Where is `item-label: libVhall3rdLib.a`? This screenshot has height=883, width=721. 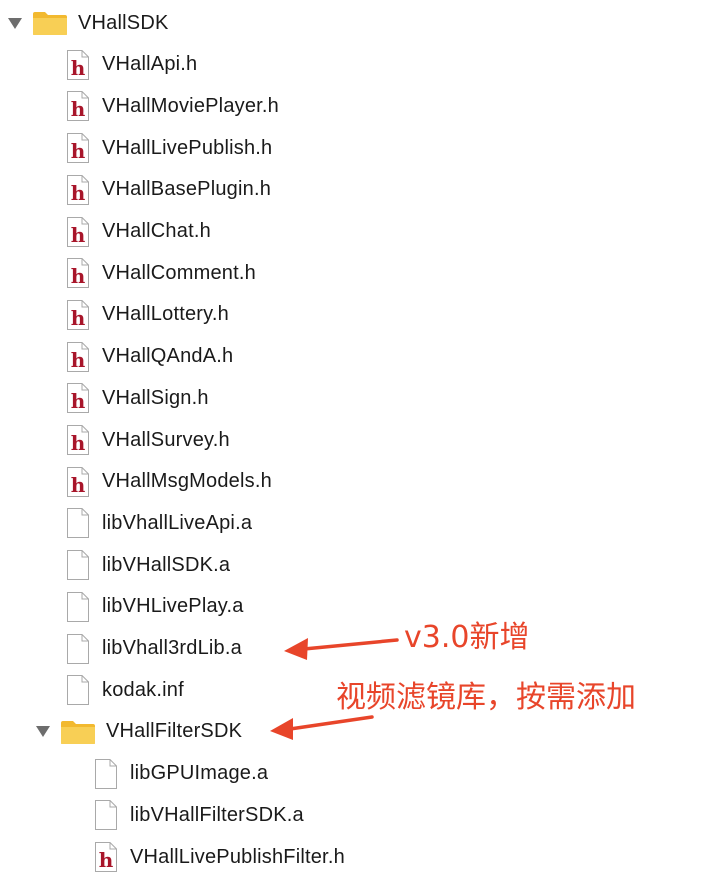
item-label: libVhall3rdLib.a is located at coordinates (172, 648).